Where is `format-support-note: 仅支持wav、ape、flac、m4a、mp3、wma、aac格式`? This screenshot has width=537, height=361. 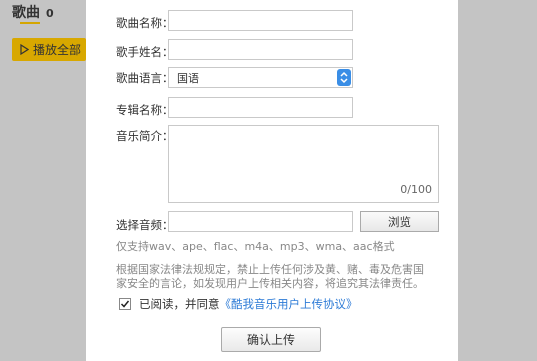
format-support-note: 仅支持wav、ape、flac、m4a、mp3、wma、aac格式 is located at coordinates (255, 246).